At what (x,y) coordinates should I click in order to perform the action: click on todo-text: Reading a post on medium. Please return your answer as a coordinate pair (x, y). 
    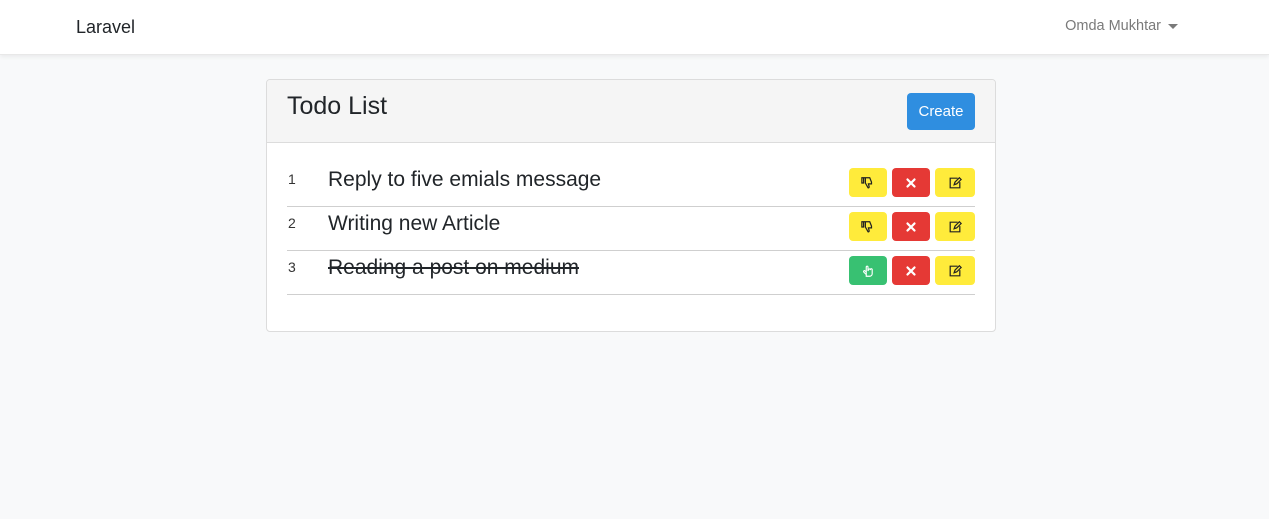
    Looking at the image, I should click on (453, 267).